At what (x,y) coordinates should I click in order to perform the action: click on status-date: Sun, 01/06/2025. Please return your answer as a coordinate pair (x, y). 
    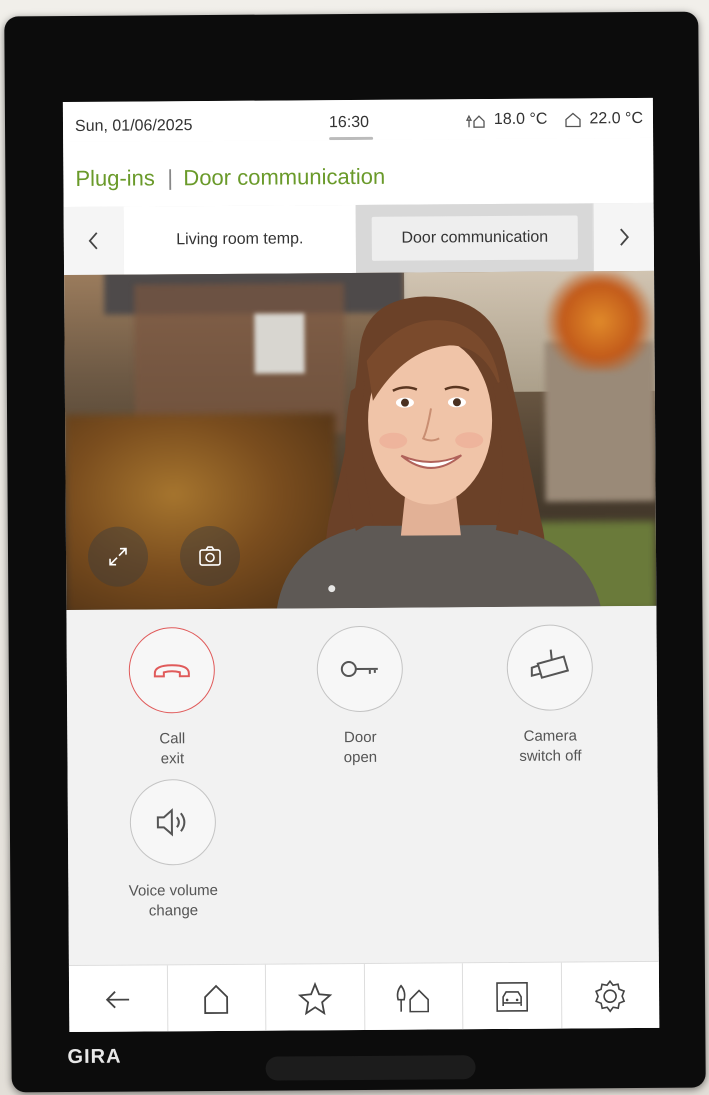
    Looking at the image, I should click on (133, 126).